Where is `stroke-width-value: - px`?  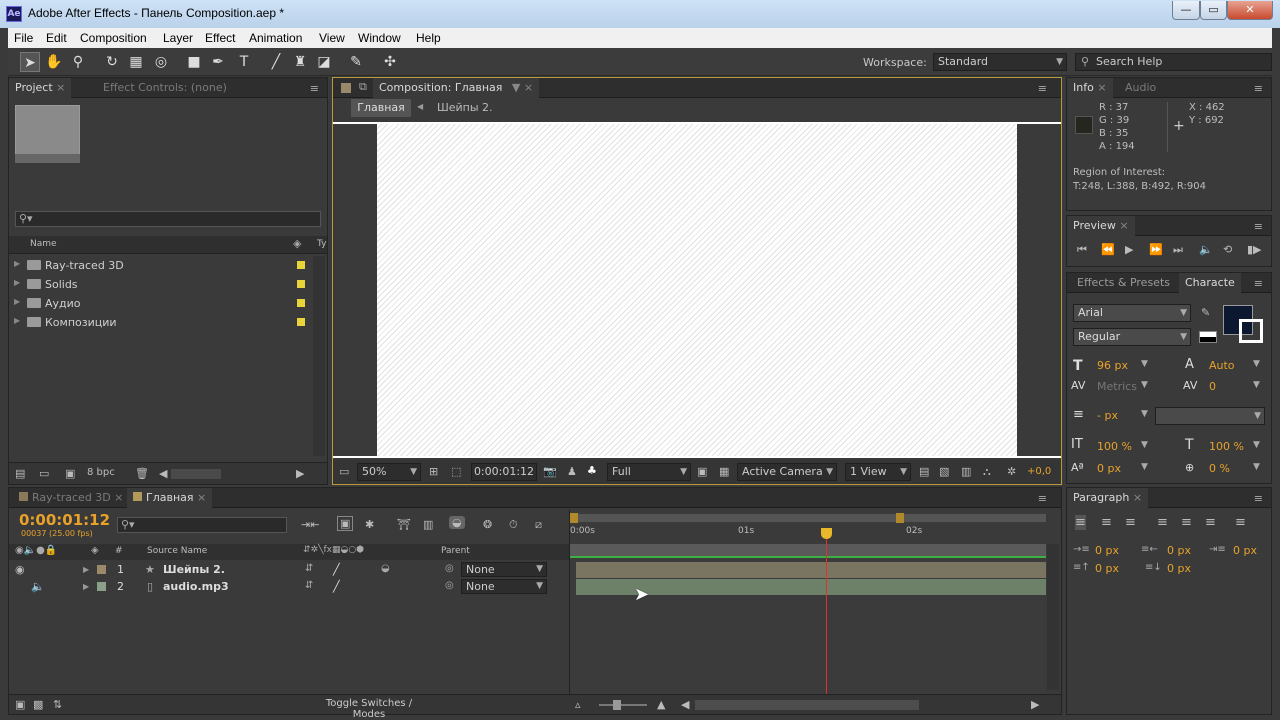
stroke-width-value: - px is located at coordinates (1107, 415).